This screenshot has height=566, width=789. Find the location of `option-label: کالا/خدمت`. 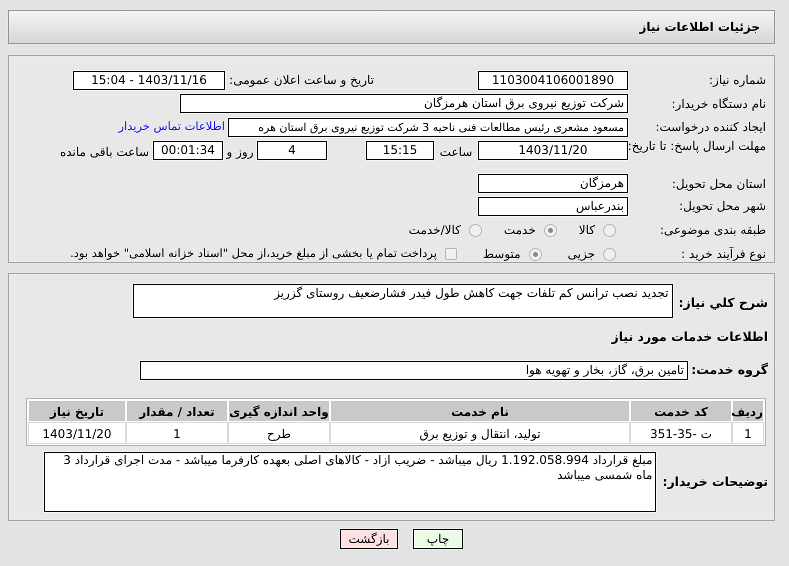

option-label: کالا/خدمت is located at coordinates (434, 230).